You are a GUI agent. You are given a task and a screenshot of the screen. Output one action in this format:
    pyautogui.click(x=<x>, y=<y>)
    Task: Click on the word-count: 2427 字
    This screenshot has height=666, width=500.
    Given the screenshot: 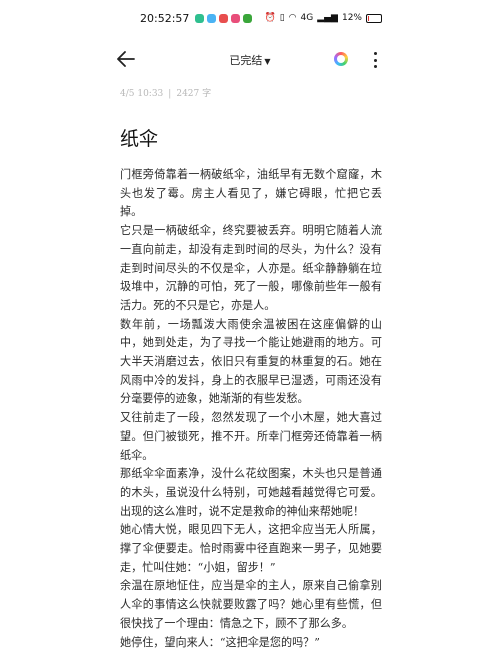 What is the action you would take?
    pyautogui.click(x=194, y=94)
    